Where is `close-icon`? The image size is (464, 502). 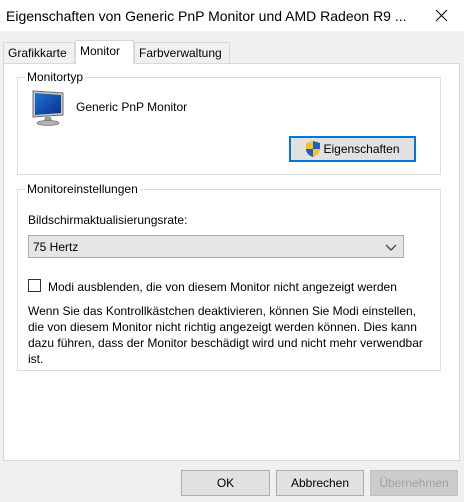 close-icon is located at coordinates (441, 15).